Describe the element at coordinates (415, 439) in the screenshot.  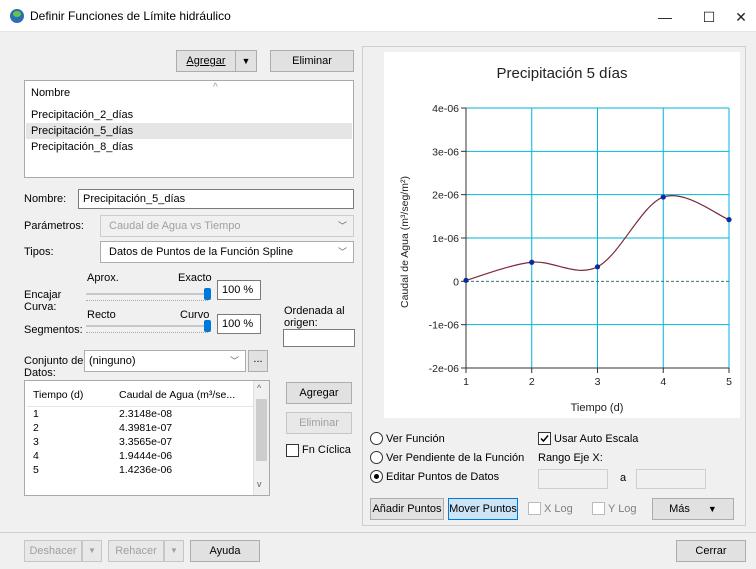
I see `show-function-label: Ver Función` at that location.